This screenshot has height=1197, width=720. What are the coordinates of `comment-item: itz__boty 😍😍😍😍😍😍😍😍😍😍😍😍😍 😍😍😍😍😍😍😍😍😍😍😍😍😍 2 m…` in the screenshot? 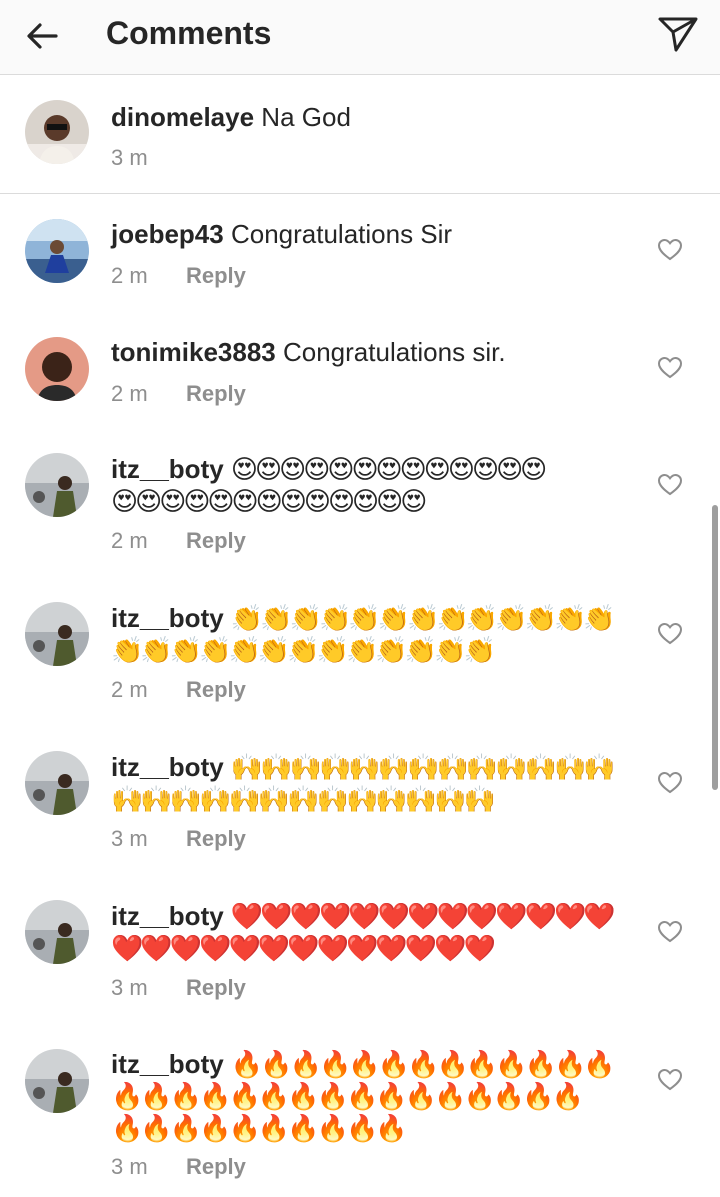 It's located at (360, 504).